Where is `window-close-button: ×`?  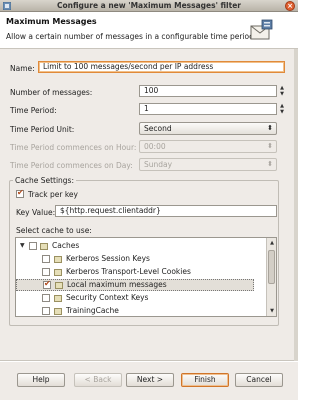
window-close-button: × is located at coordinates (290, 6).